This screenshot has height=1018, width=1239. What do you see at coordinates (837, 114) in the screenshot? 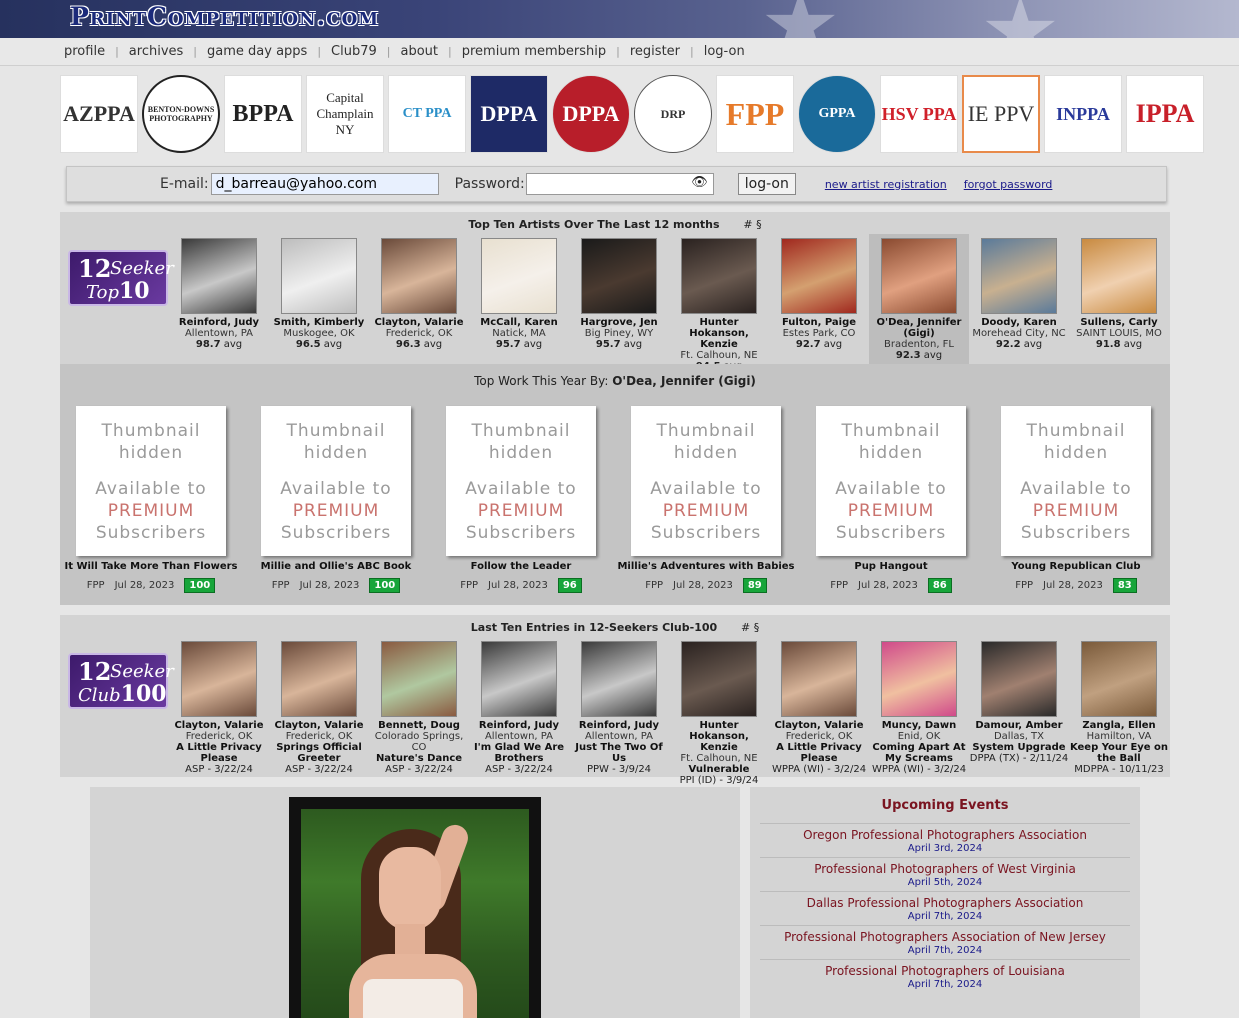
I see `affiliate-logo-9: GPPA` at bounding box center [837, 114].